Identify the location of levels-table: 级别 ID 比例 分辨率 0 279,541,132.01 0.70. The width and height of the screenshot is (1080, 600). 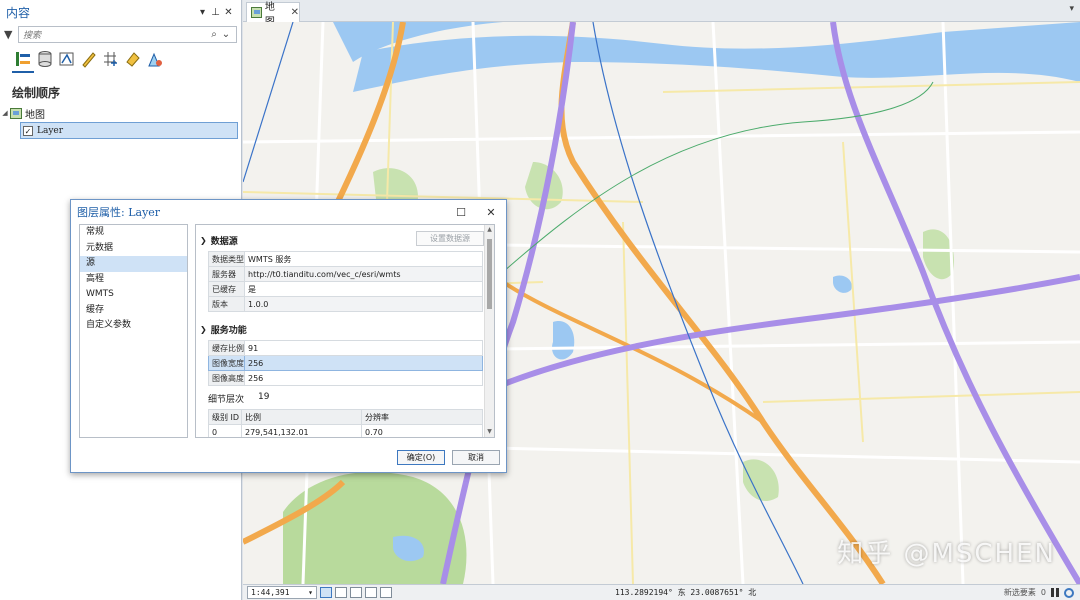
(345, 423).